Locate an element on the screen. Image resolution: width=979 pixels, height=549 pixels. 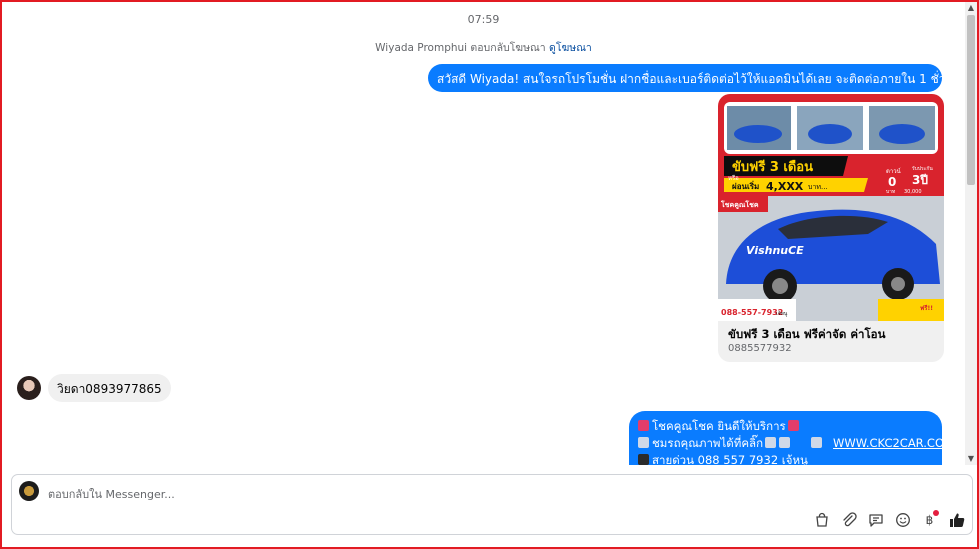
ad-phone: 088-557-7932 is located at coordinates (752, 312).